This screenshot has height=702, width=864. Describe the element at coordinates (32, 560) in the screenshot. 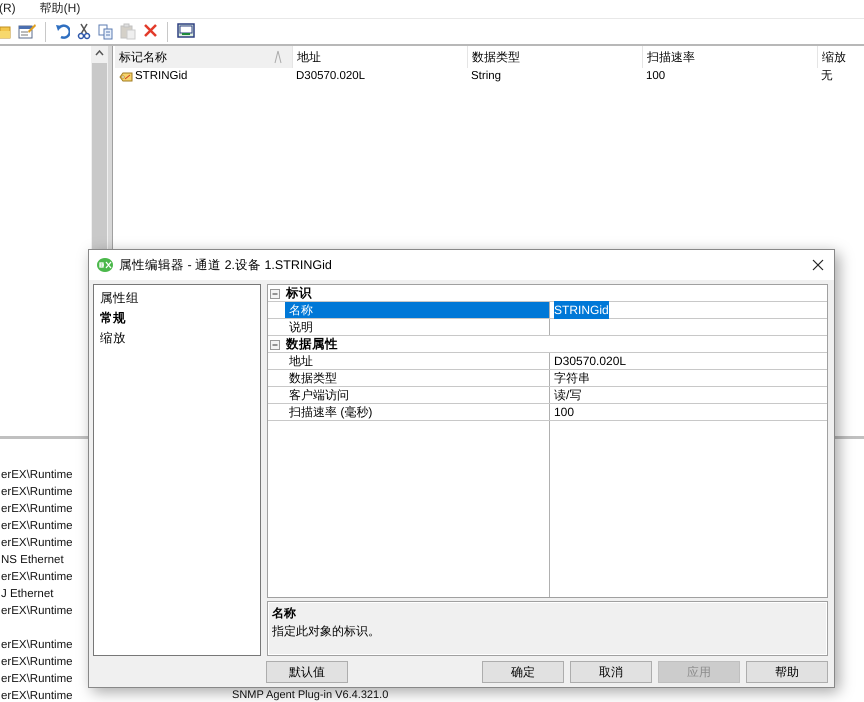

I see `log-line: NS Ethernet` at that location.